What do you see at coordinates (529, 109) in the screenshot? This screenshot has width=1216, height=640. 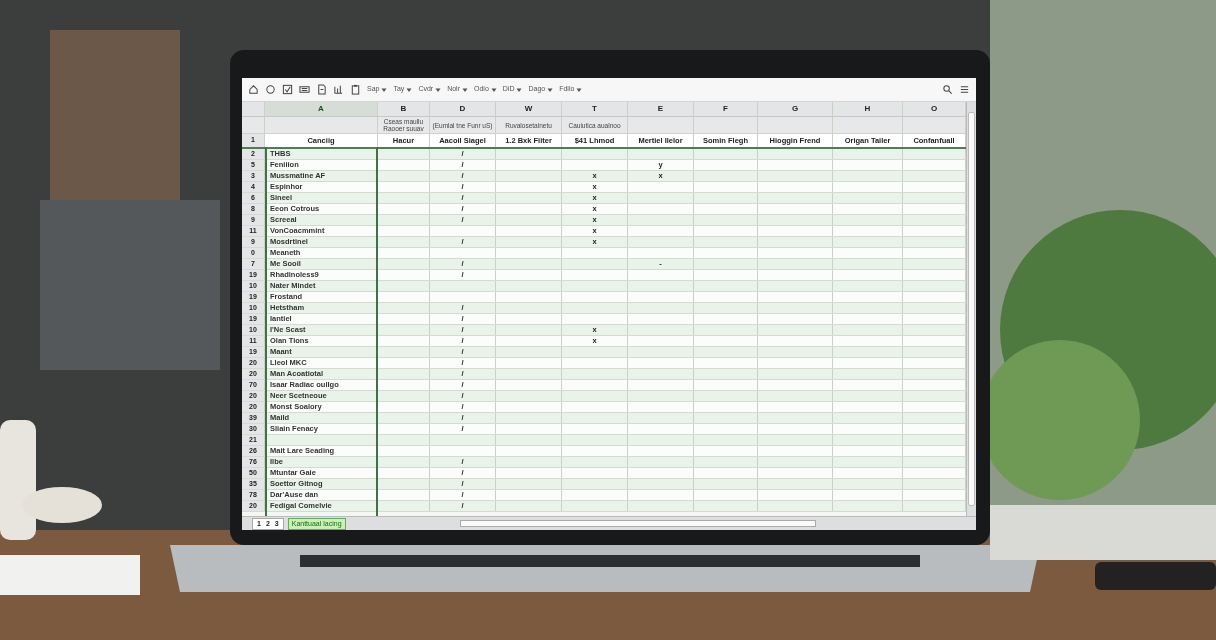 I see `column-header: W` at bounding box center [529, 109].